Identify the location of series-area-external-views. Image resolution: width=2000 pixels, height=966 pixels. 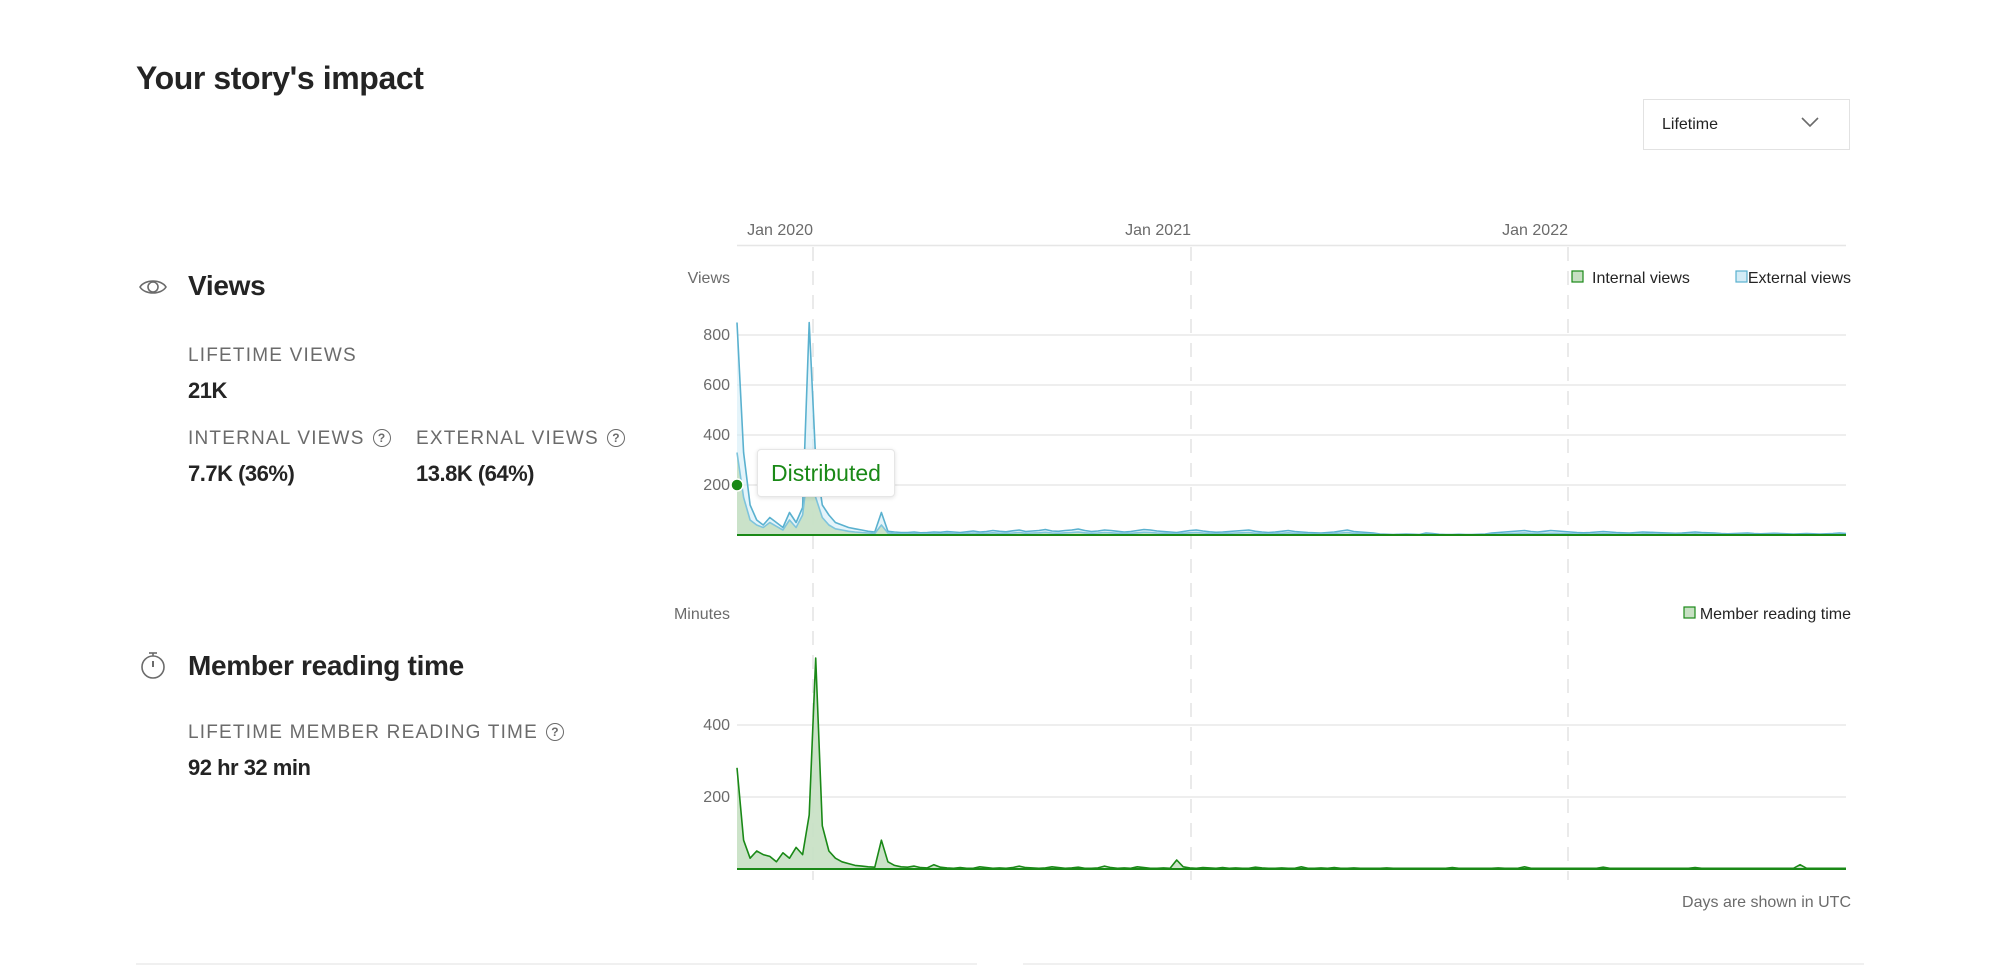
(1291, 428).